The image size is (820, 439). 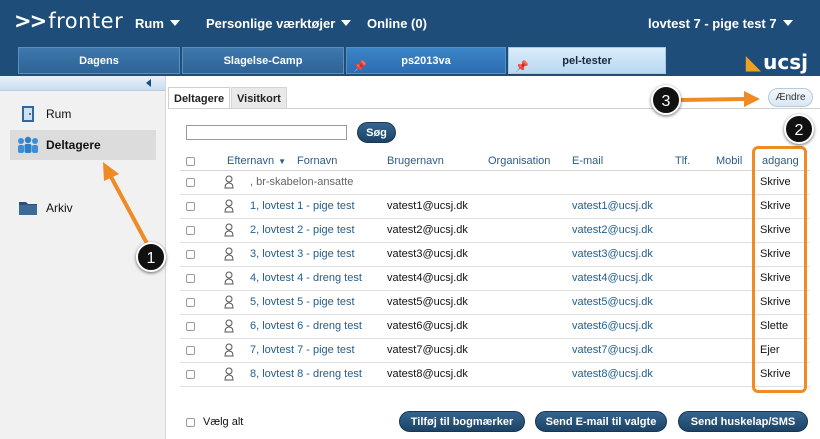 I want to click on add-bookmark-button: Tilføj til bogmærker, so click(x=462, y=421).